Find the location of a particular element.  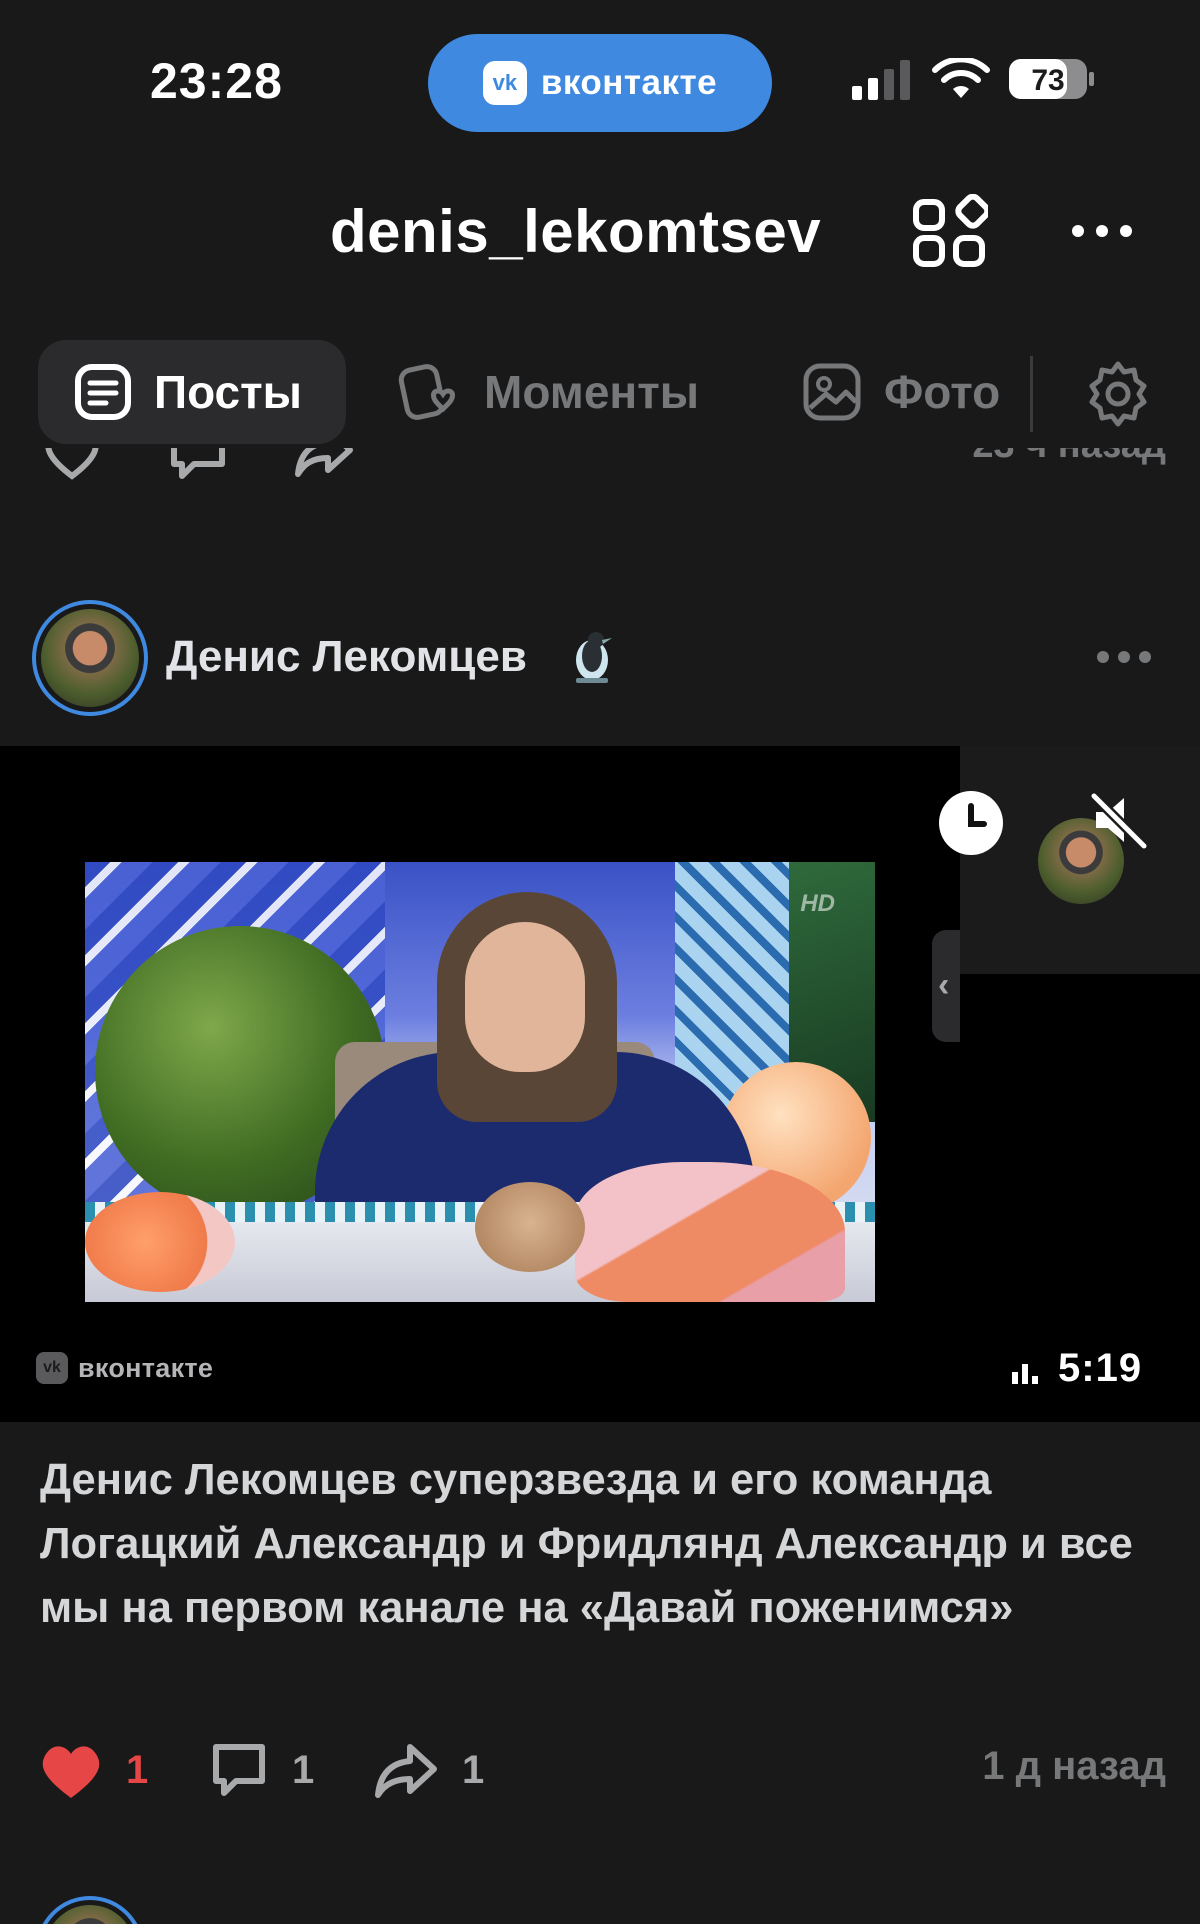

share-count: 1 is located at coordinates (473, 1769).